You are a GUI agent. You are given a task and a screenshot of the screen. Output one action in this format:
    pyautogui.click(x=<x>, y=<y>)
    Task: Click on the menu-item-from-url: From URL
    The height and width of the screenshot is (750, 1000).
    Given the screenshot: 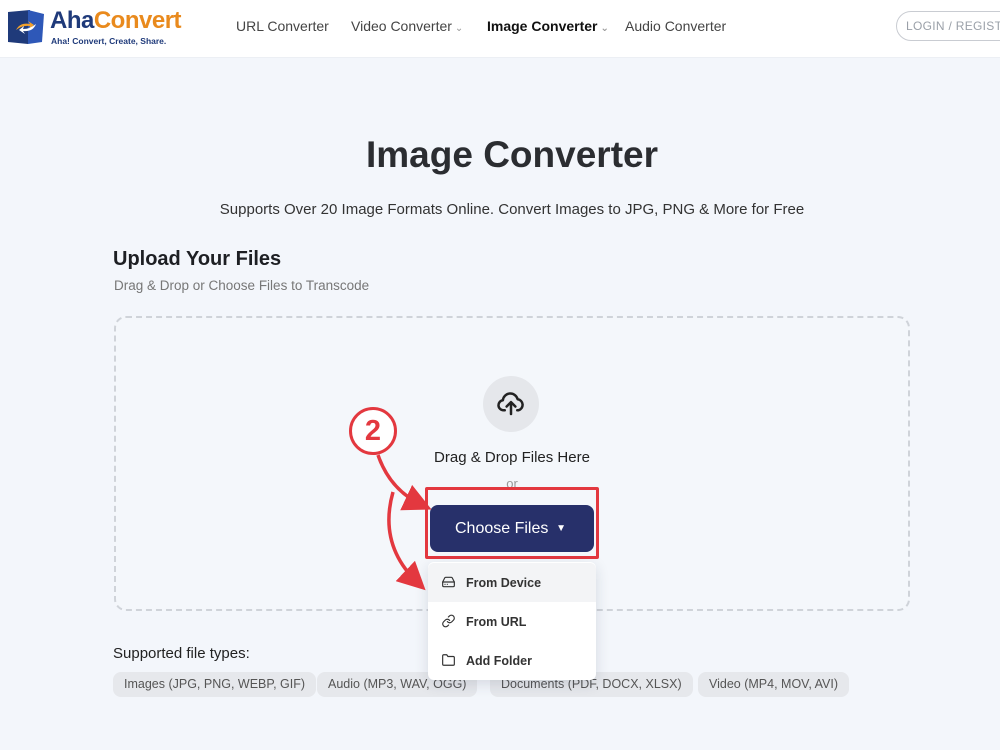 What is the action you would take?
    pyautogui.click(x=512, y=621)
    